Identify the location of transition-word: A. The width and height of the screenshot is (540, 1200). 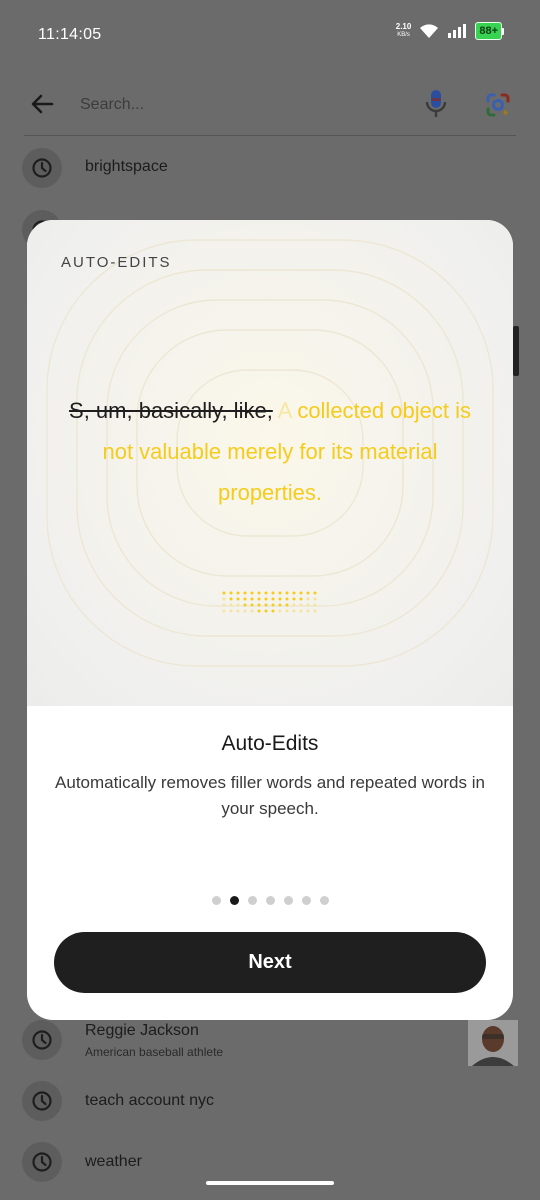
(284, 410).